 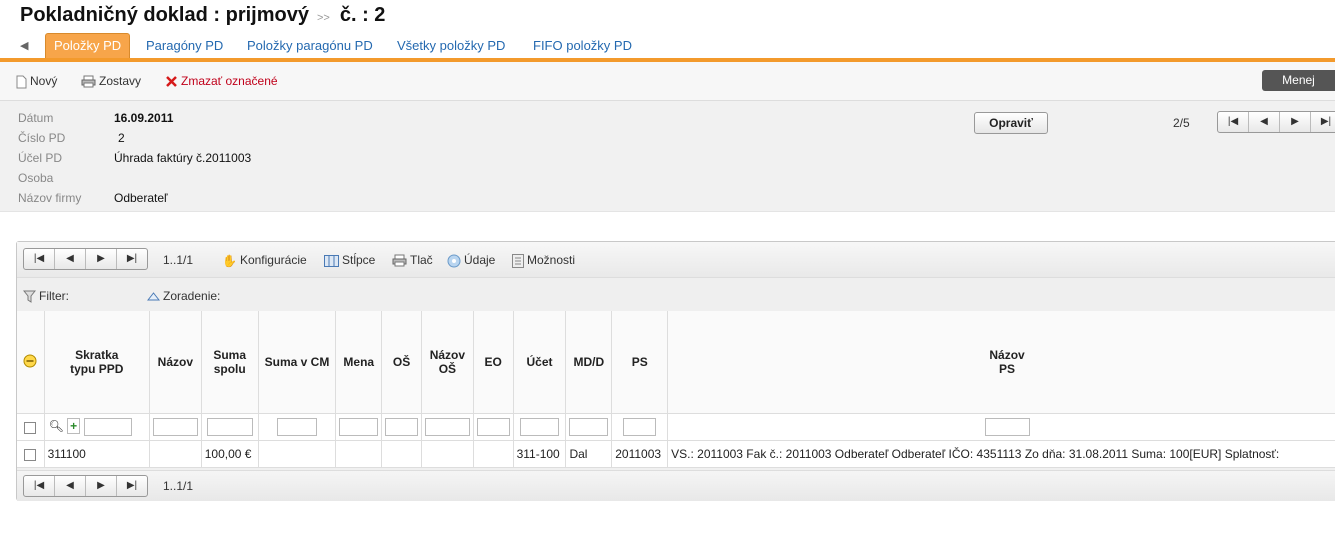 I want to click on next-record-icon: ▶, so click(x=1295, y=122).